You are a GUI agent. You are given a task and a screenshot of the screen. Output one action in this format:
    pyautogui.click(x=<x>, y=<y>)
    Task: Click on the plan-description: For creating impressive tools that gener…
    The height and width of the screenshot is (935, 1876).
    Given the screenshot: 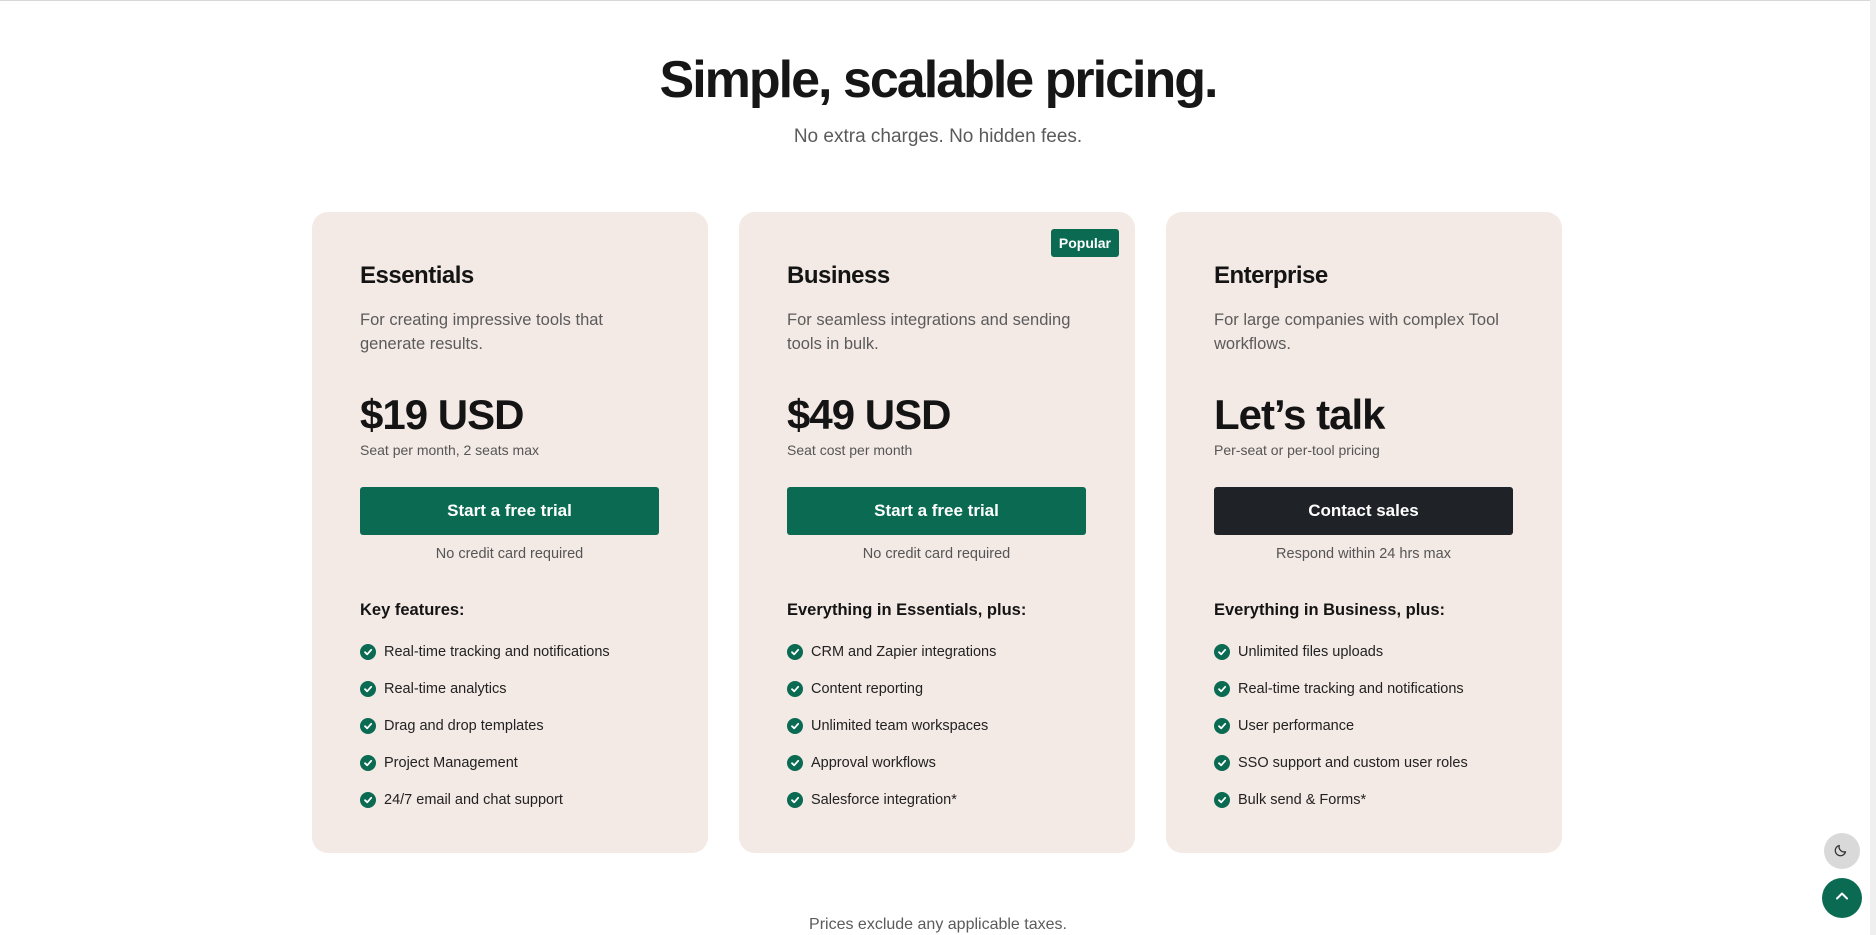 What is the action you would take?
    pyautogui.click(x=482, y=332)
    